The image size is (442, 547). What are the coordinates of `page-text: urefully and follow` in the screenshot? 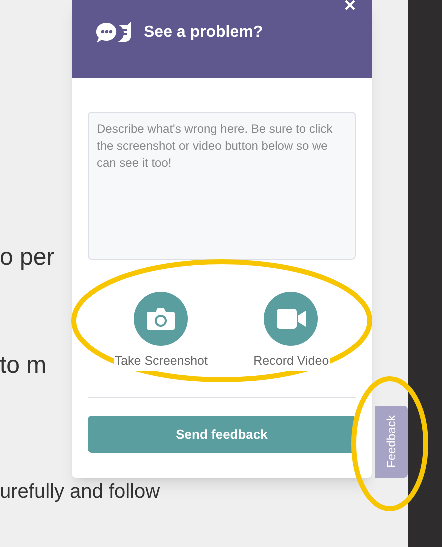 It's located at (80, 492).